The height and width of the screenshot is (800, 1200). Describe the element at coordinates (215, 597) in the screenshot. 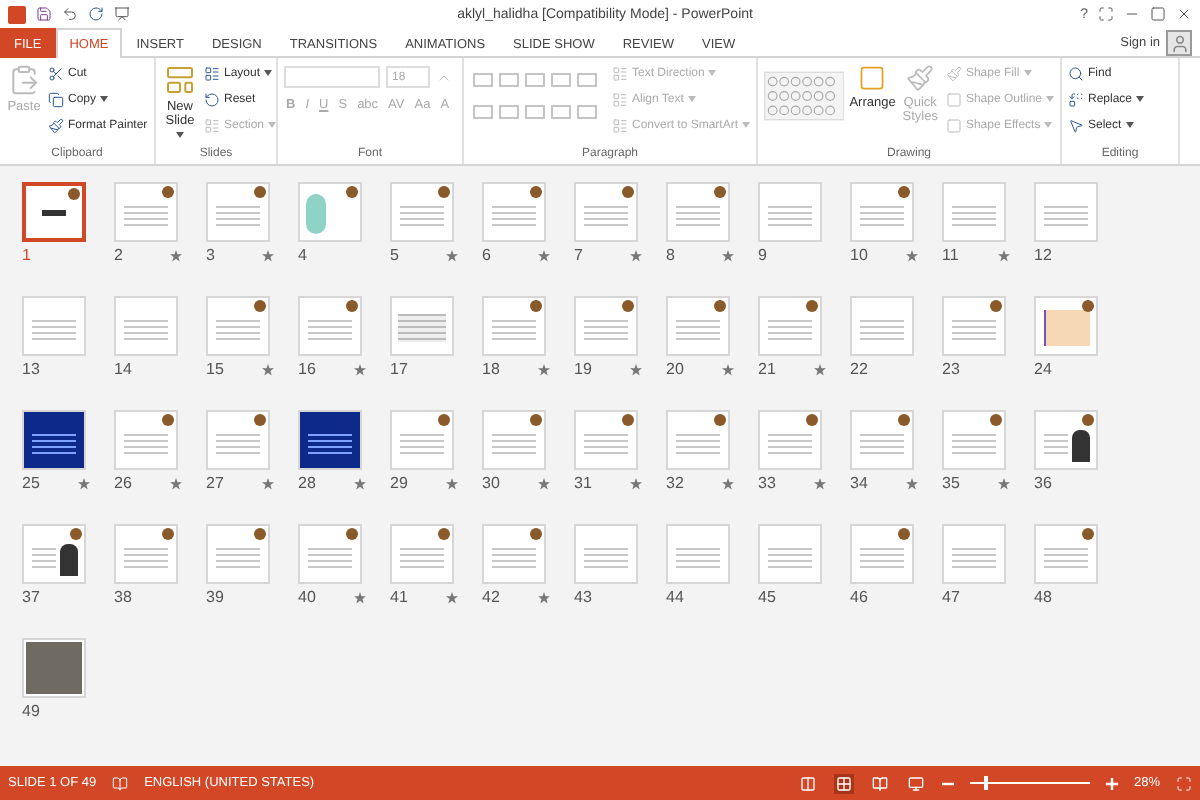

I see `slide-number: 39` at that location.